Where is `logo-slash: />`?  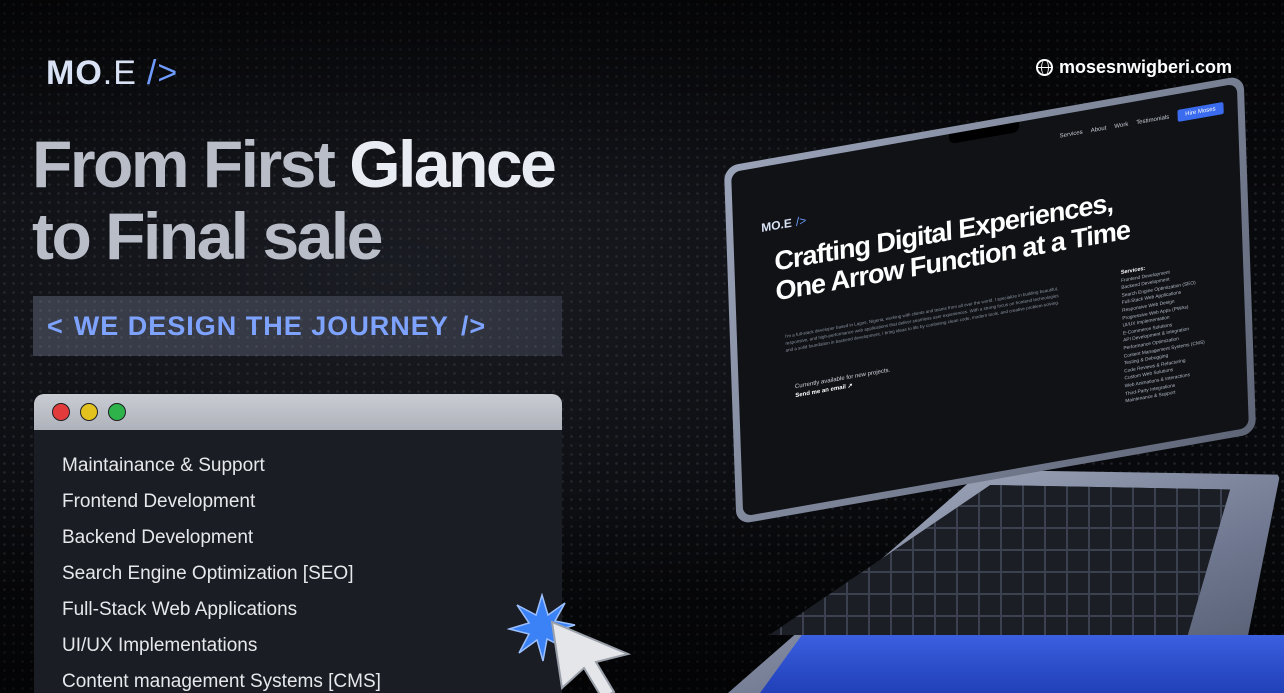
logo-slash: /> is located at coordinates (162, 73).